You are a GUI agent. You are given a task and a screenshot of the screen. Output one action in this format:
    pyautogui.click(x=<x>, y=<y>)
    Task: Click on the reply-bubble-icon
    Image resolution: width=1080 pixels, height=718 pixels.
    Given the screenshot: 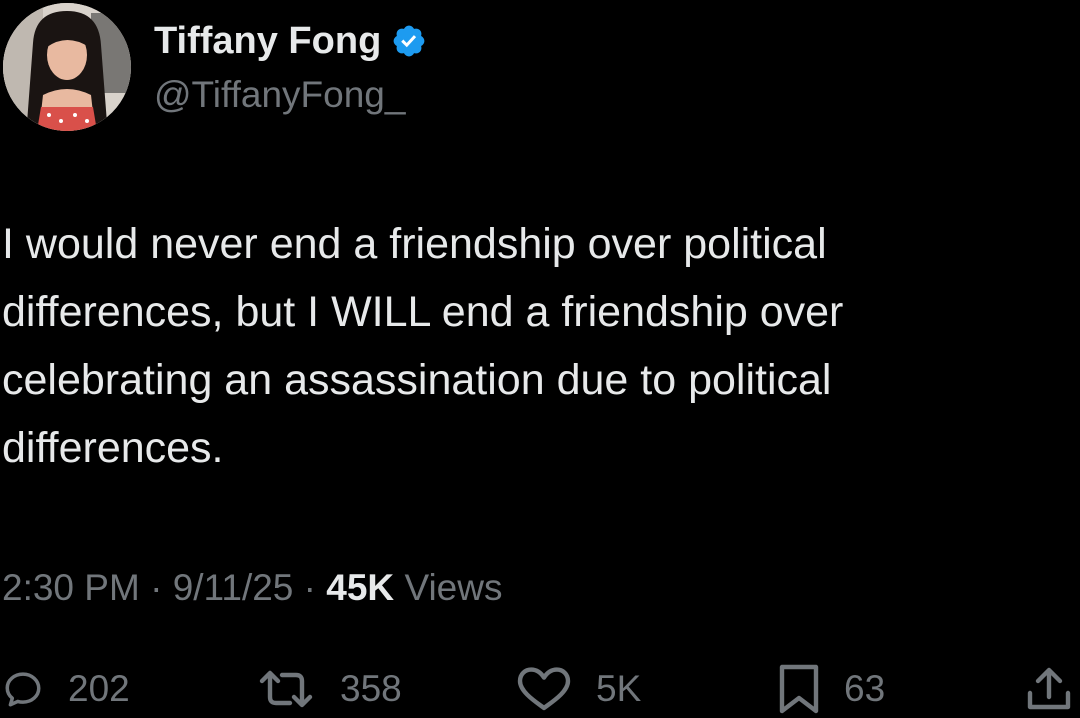 What is the action you would take?
    pyautogui.click(x=23, y=689)
    